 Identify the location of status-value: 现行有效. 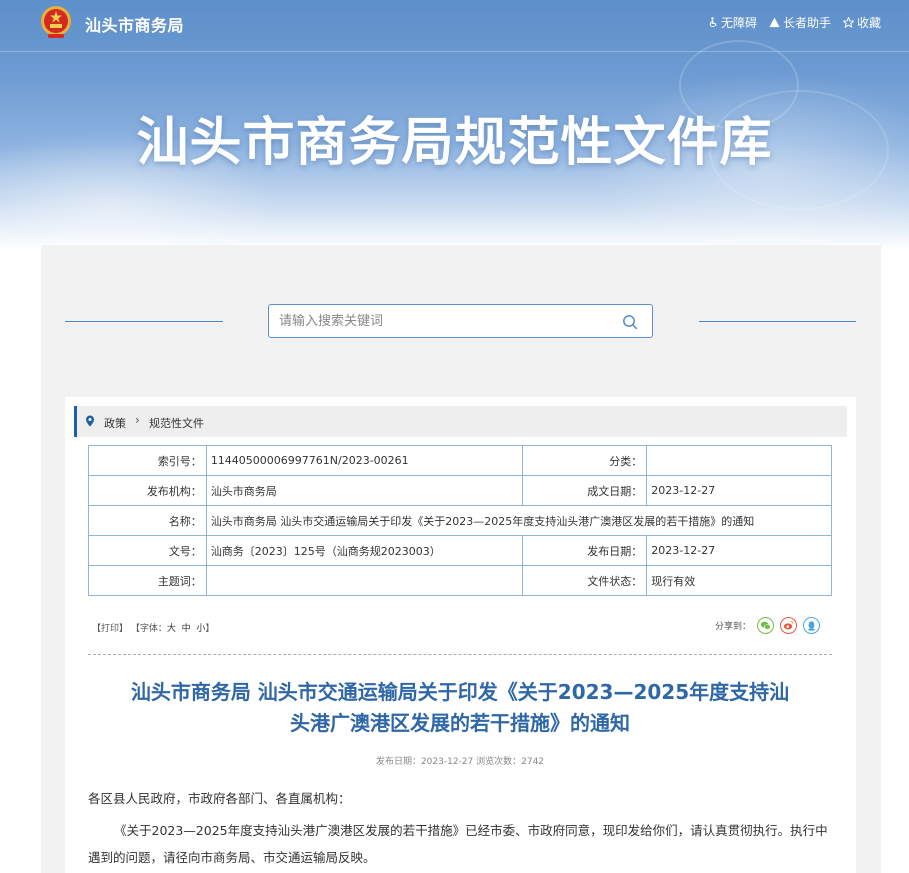
(739, 580).